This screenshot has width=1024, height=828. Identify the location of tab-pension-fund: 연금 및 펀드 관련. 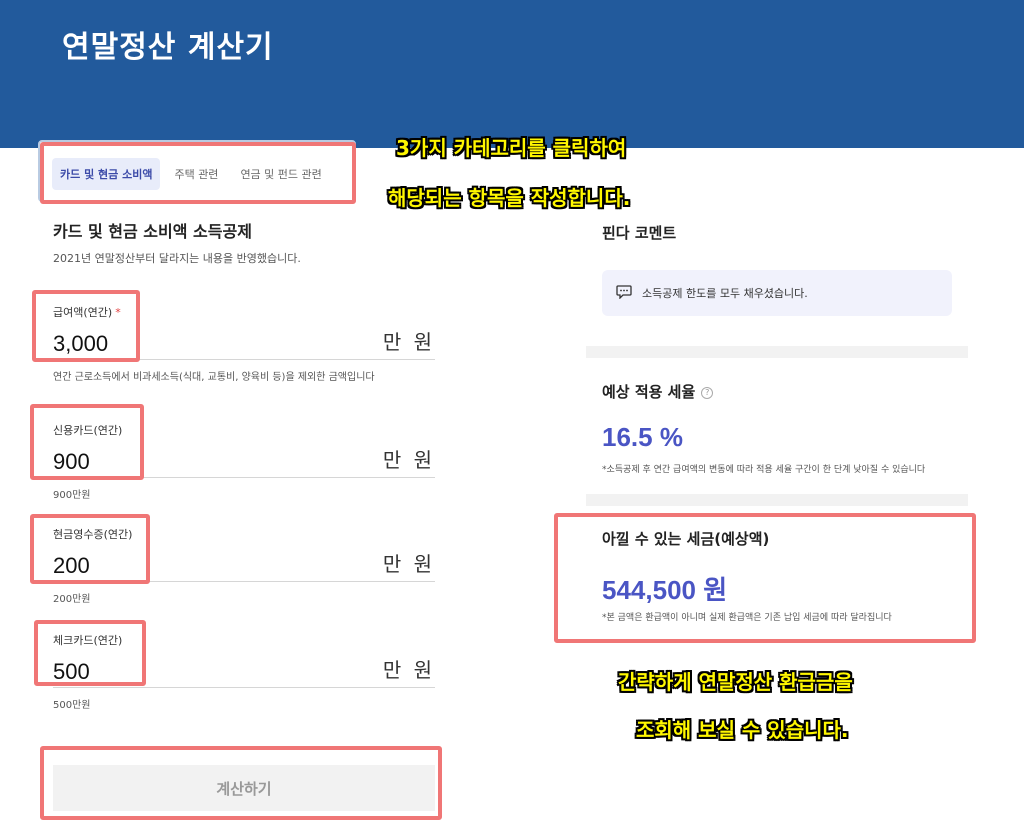
(280, 174).